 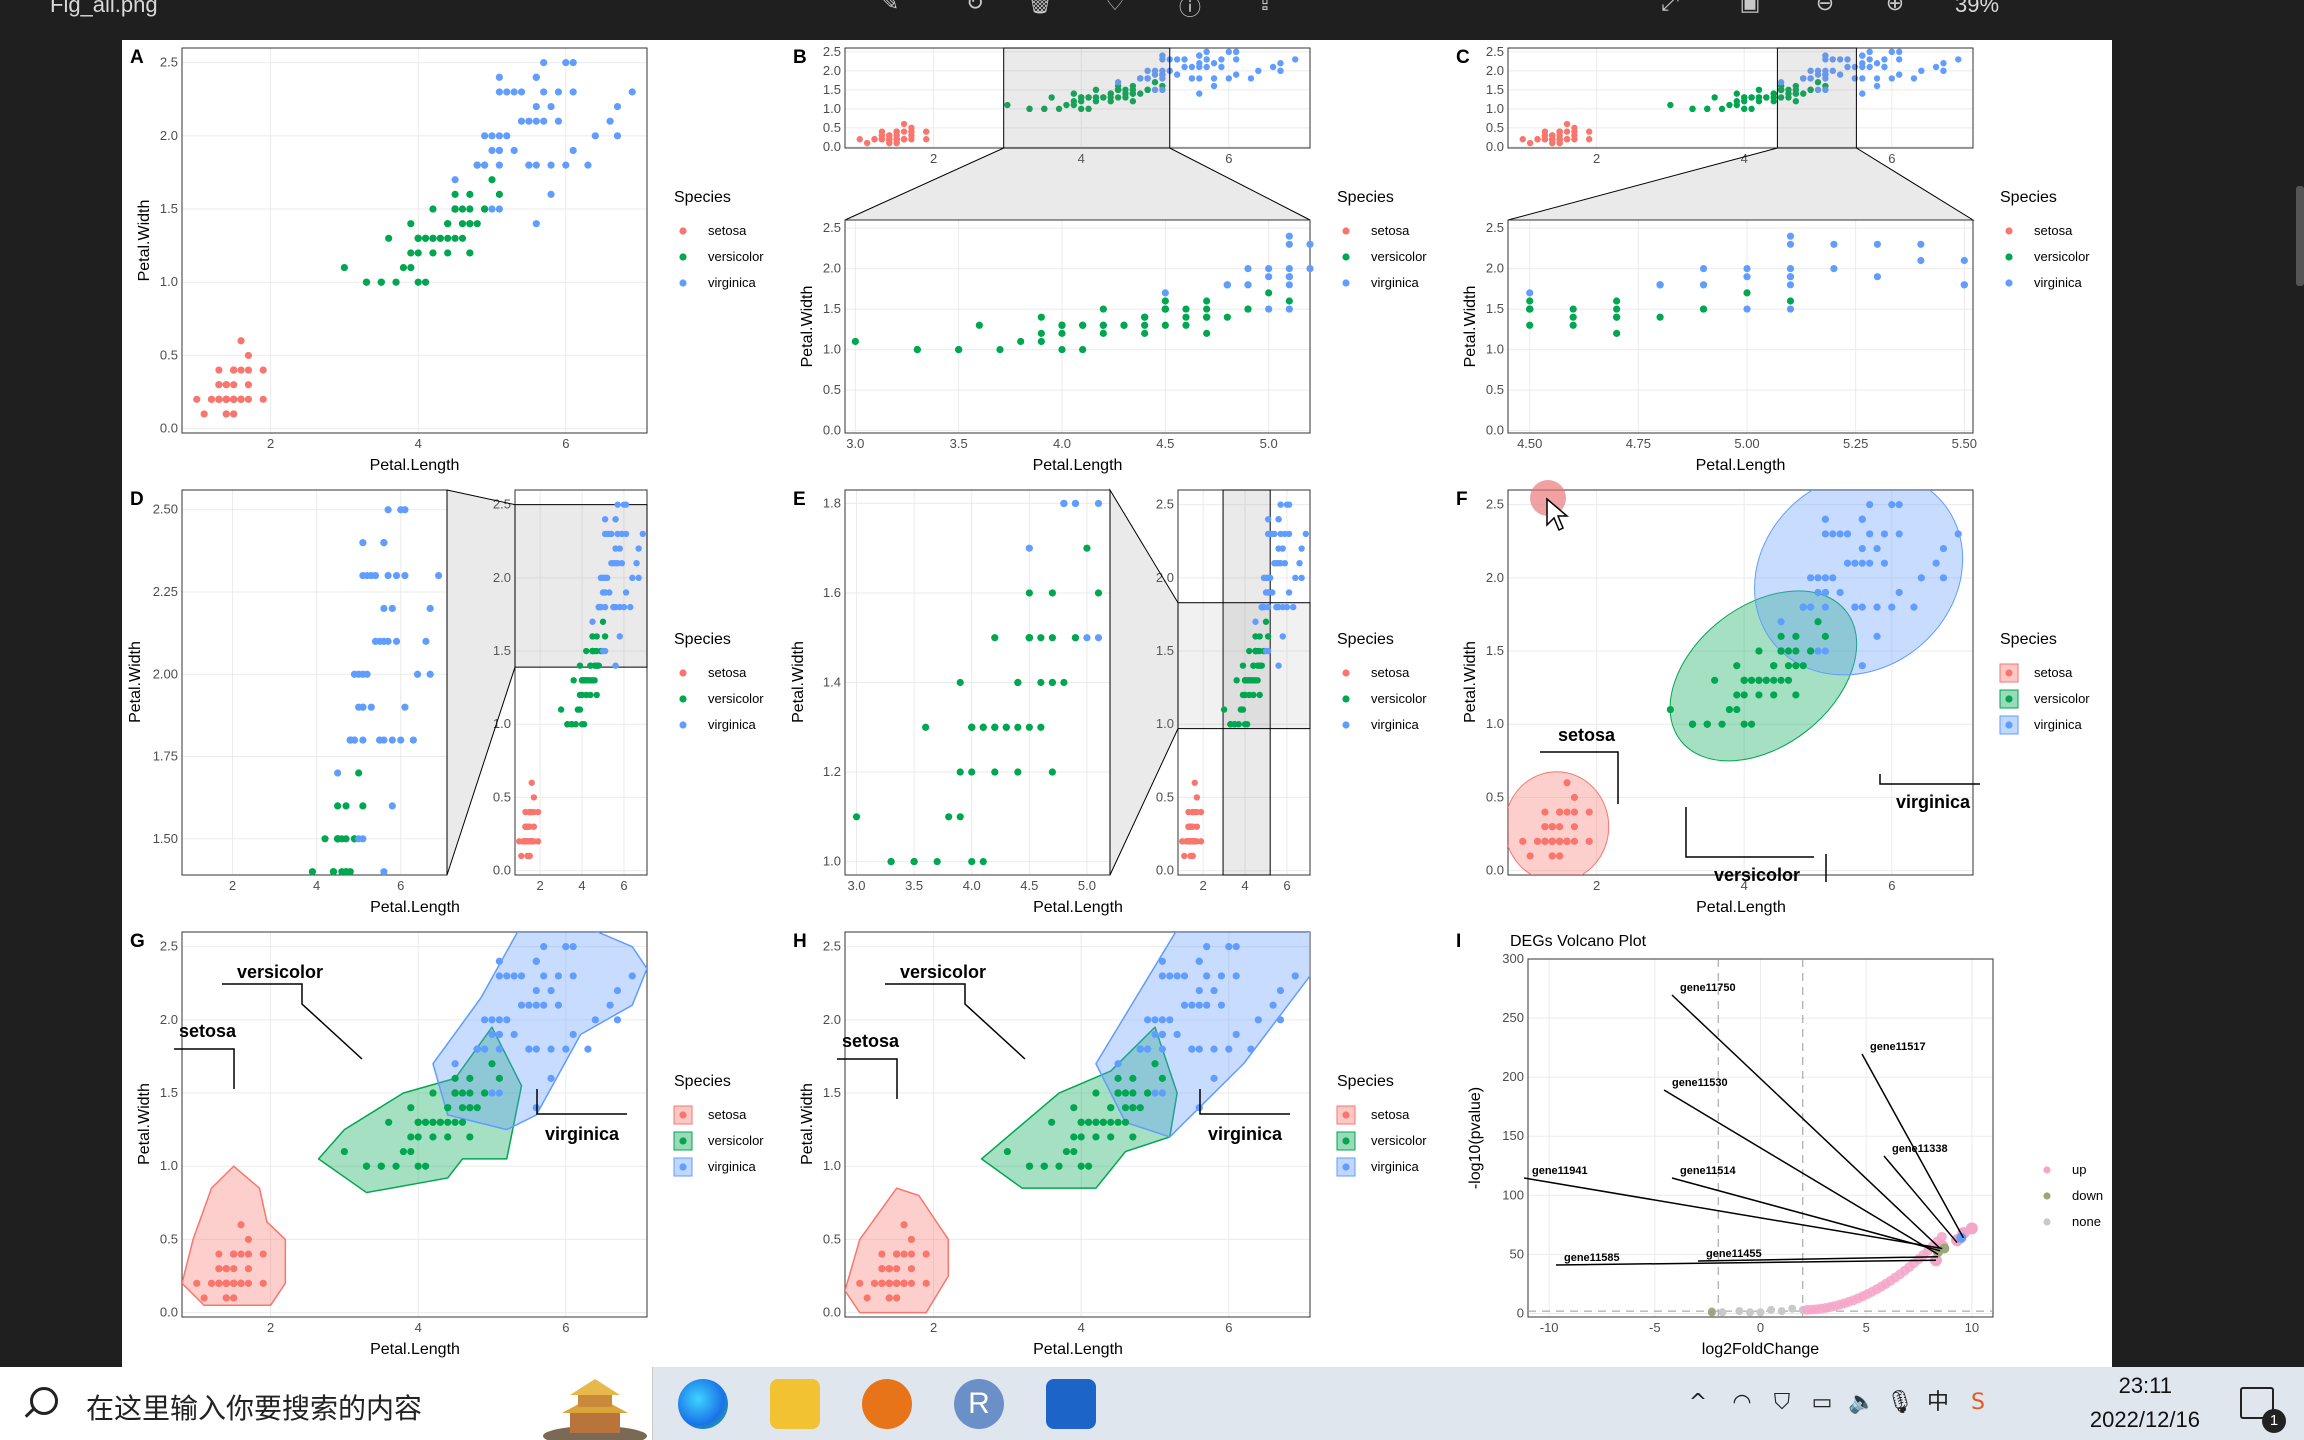 I want to click on fullscreen-icon: ⤢, so click(x=1670, y=7).